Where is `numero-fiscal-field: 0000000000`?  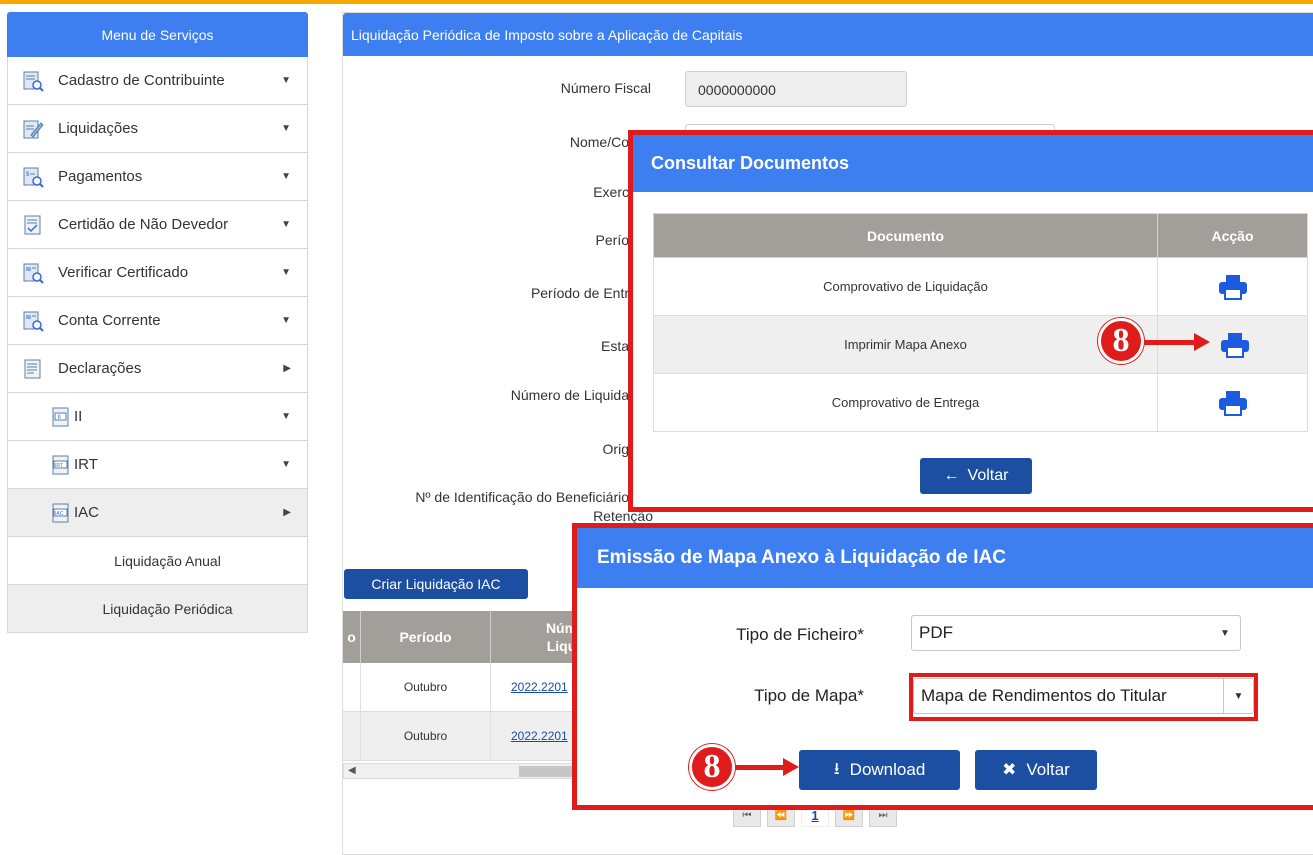 numero-fiscal-field: 0000000000 is located at coordinates (796, 89).